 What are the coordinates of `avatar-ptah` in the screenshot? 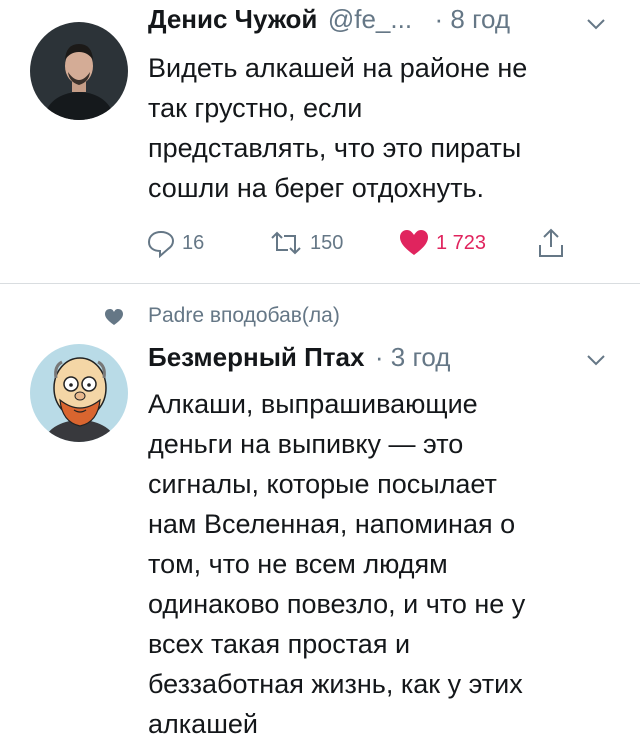 It's located at (79, 393).